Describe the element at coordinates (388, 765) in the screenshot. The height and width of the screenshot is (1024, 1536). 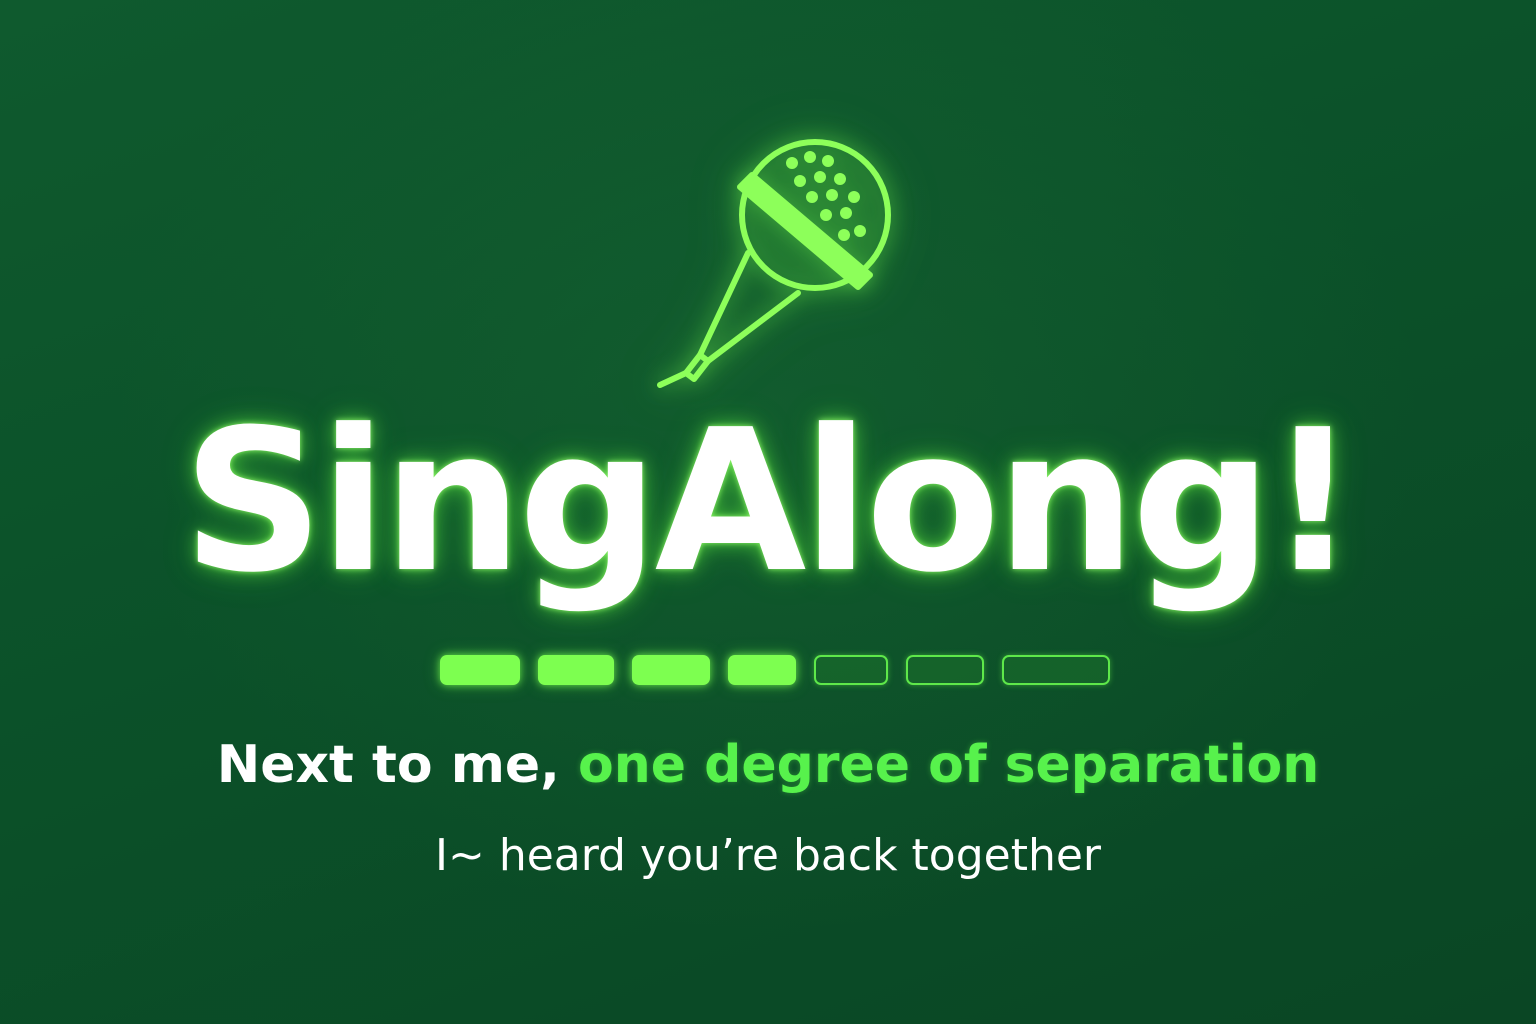
I see `sung-lyric-text: Next to me,` at that location.